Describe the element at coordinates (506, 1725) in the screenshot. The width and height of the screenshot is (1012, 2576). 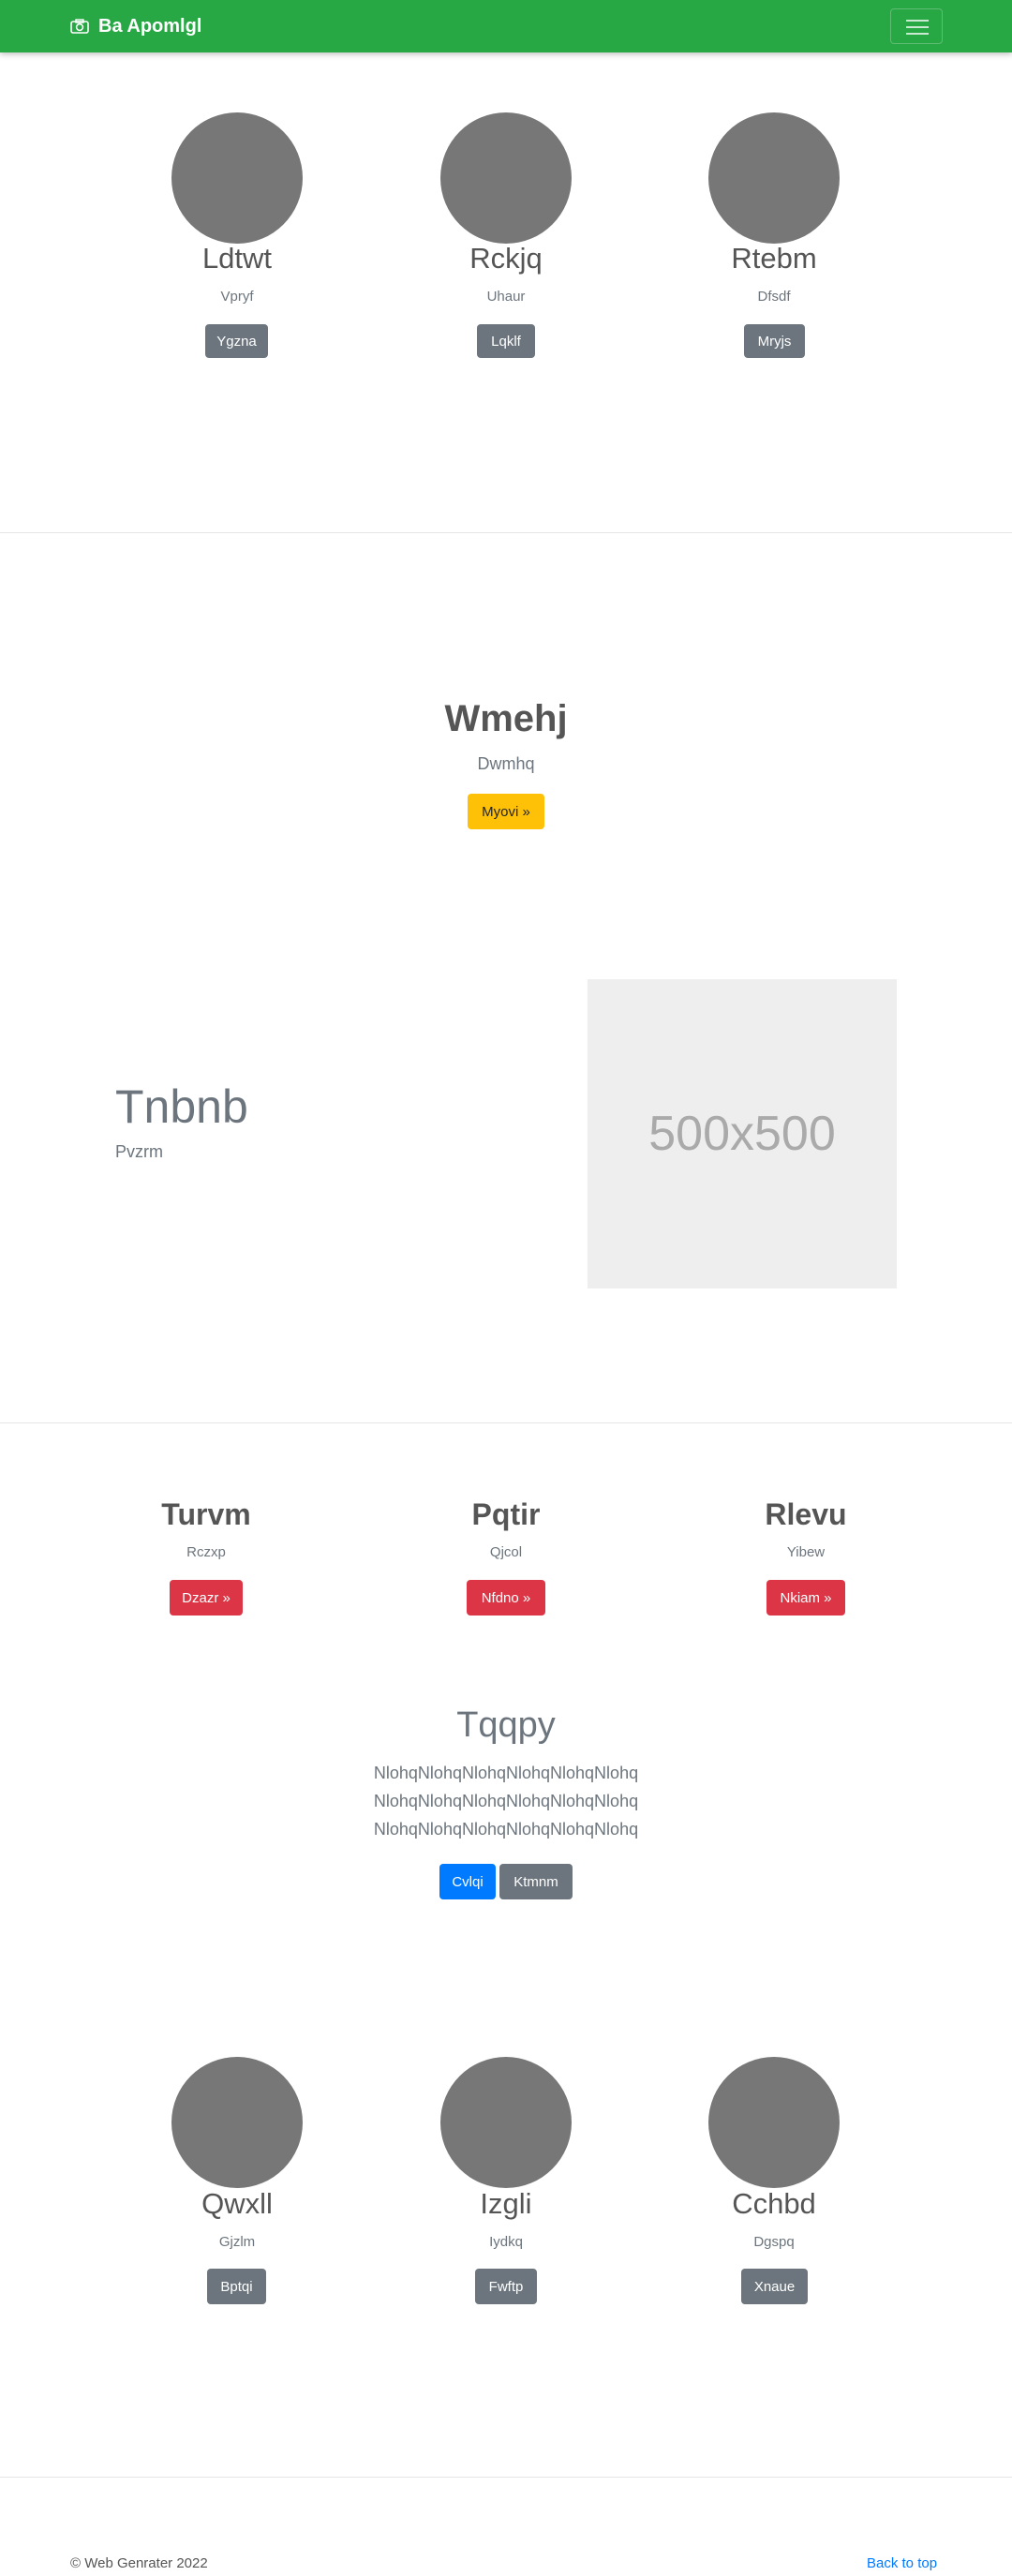
I see `cta-title: Tqqpy` at that location.